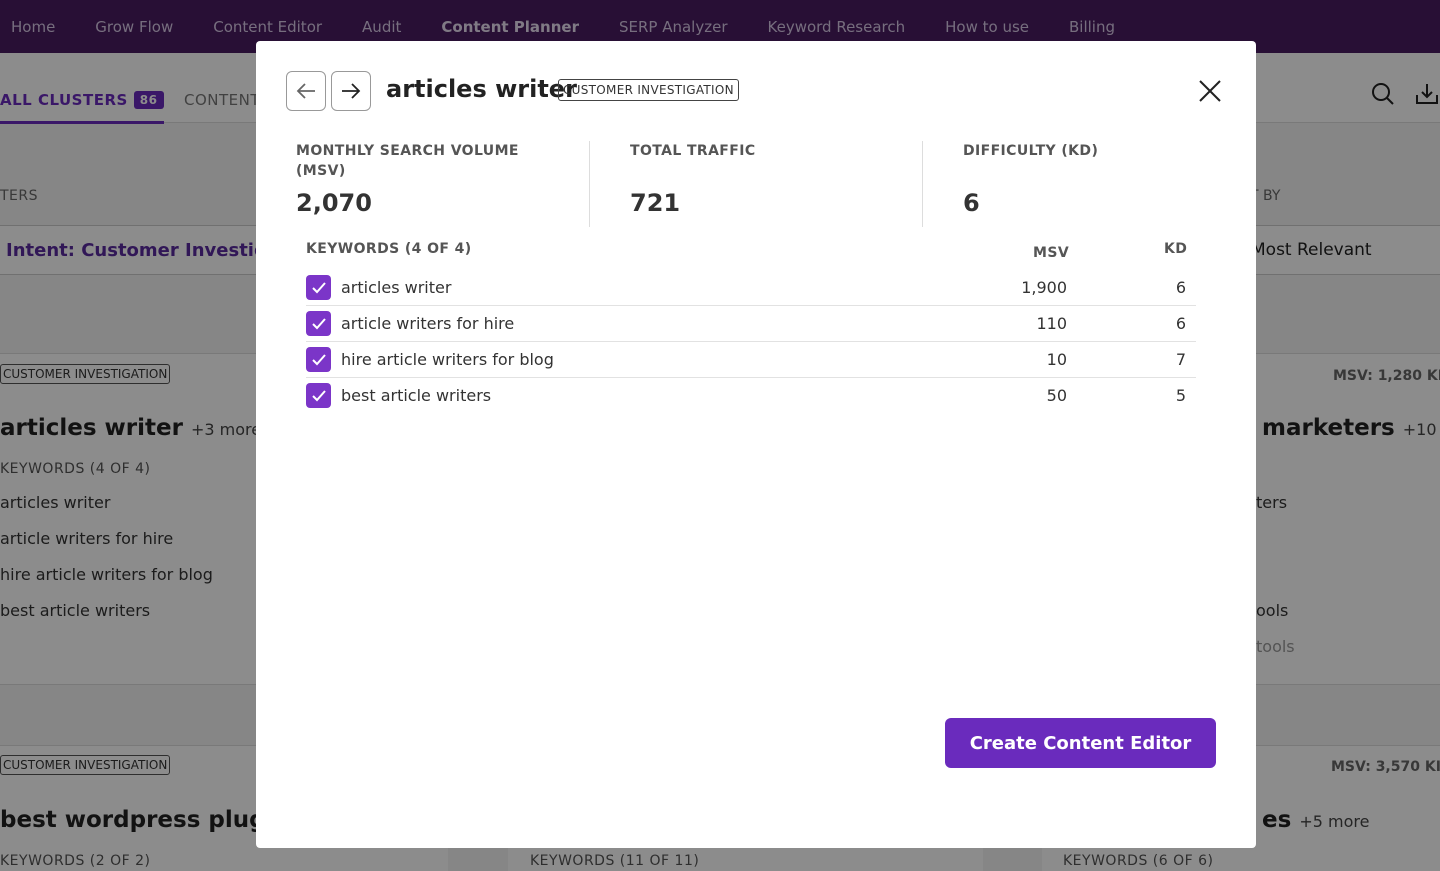 The width and height of the screenshot is (1440, 871). What do you see at coordinates (751, 288) in the screenshot?
I see `table-row: articles writer 1,900 6` at bounding box center [751, 288].